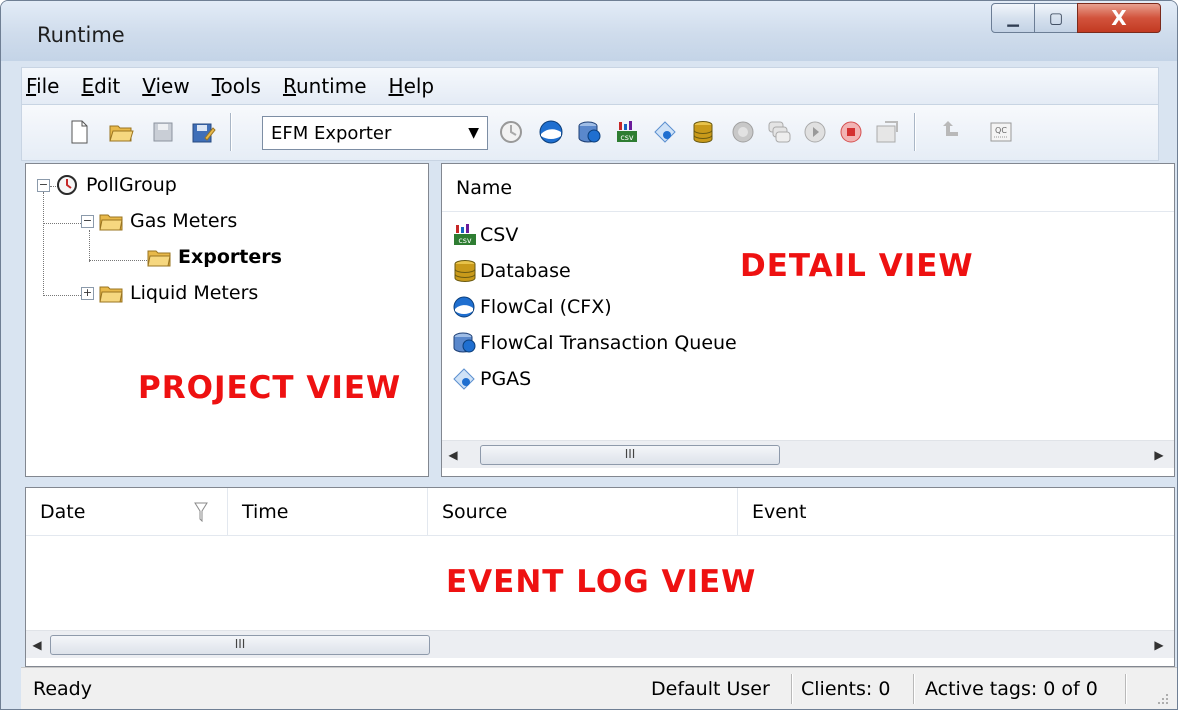 This screenshot has width=1178, height=710. I want to click on menu-view: View, so click(165, 86).